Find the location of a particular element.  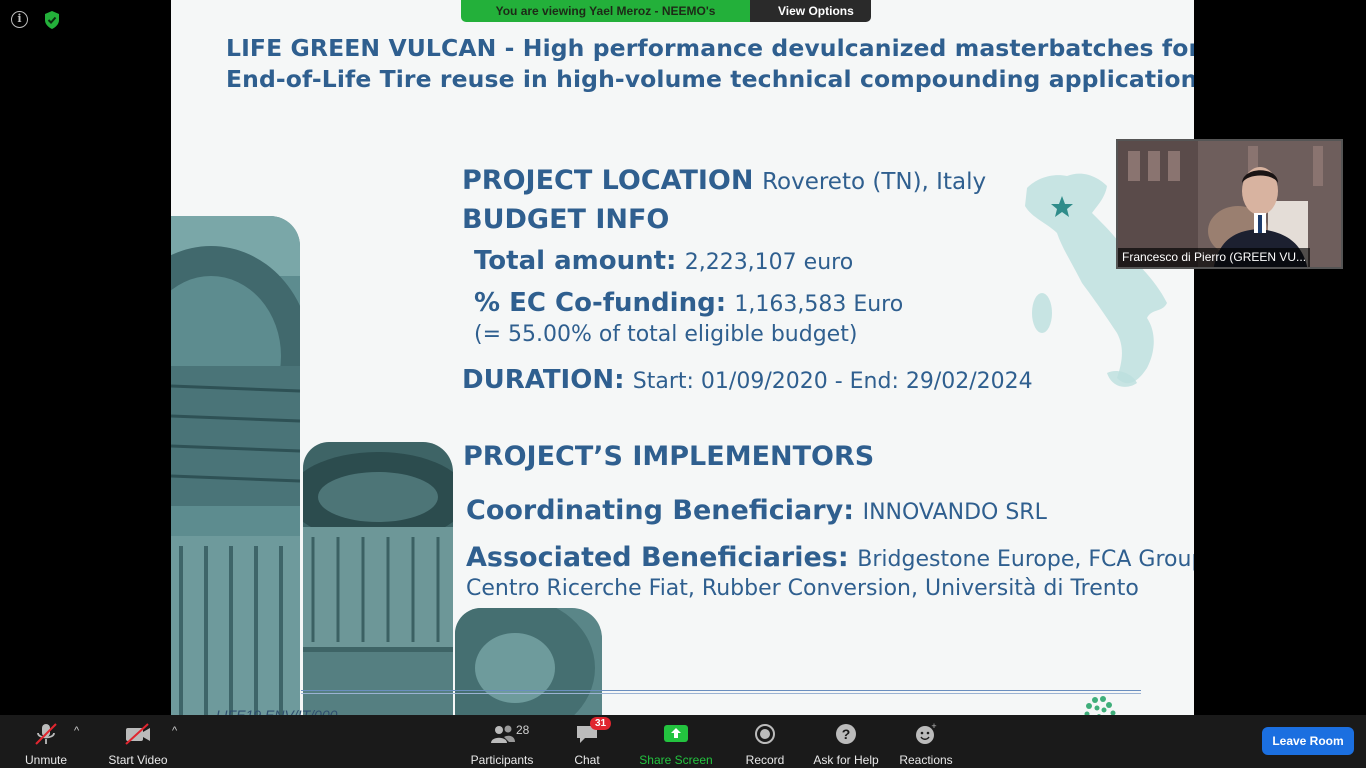

microphone-muted-icon is located at coordinates (46, 734).